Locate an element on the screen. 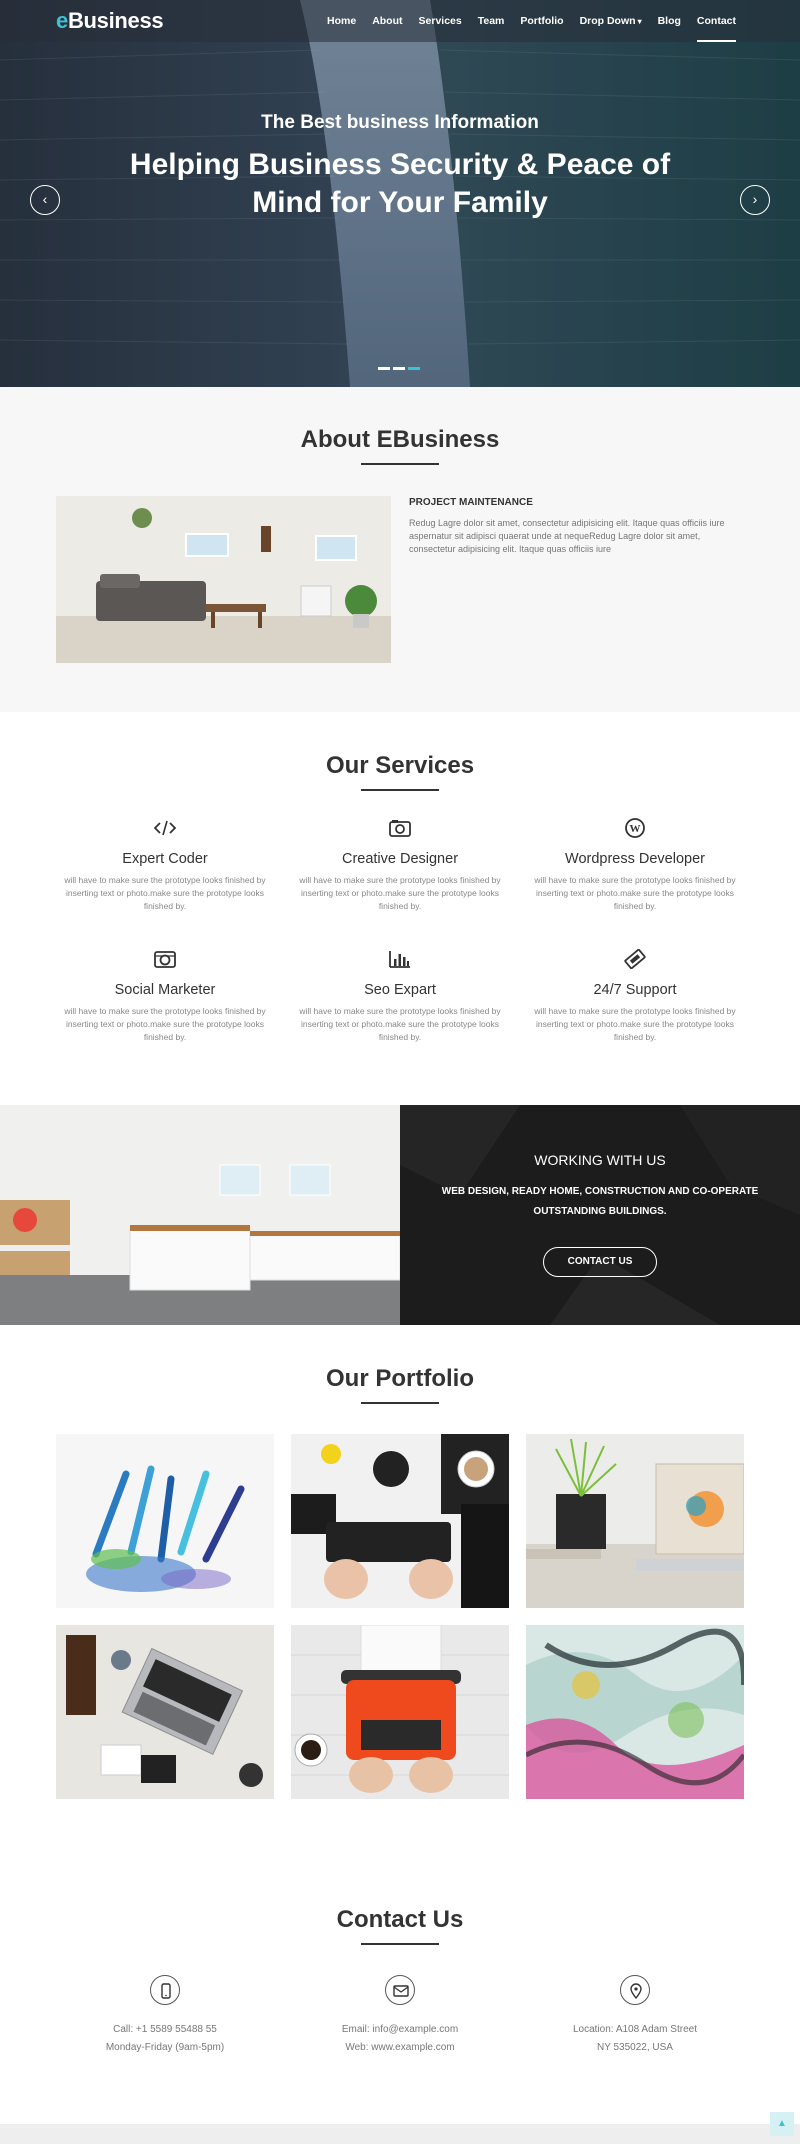 The width and height of the screenshot is (800, 2144). service-name: Creative Designer is located at coordinates (400, 859).